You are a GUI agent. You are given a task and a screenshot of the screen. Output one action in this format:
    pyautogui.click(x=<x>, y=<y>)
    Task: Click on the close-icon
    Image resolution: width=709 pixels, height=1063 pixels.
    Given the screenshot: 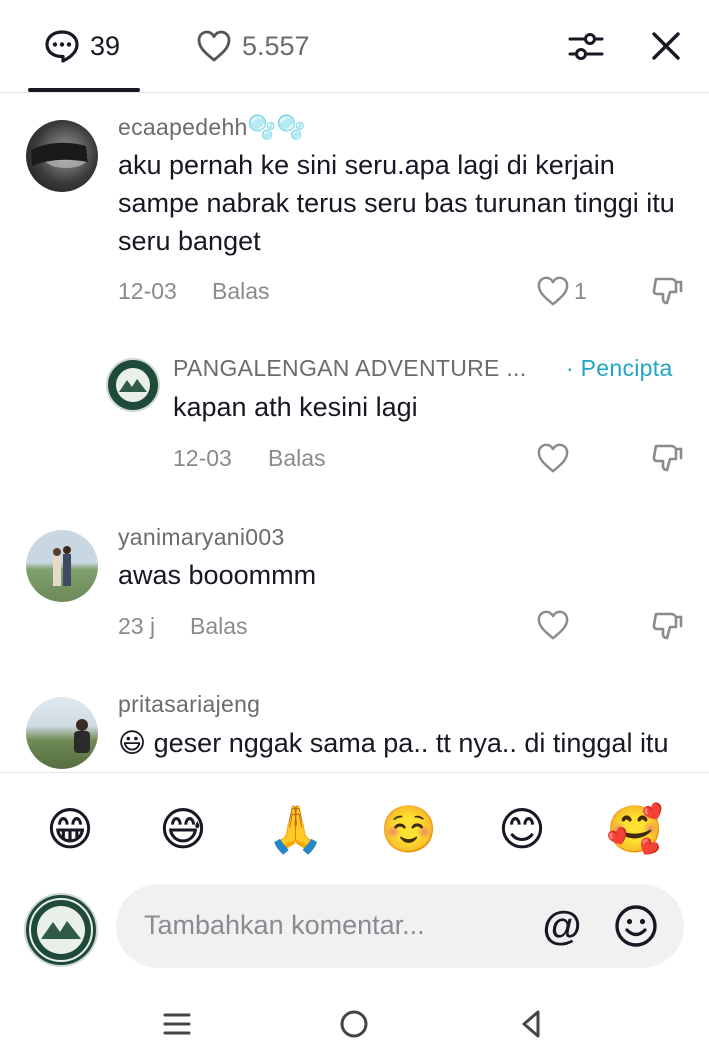 What is the action you would take?
    pyautogui.click(x=666, y=46)
    